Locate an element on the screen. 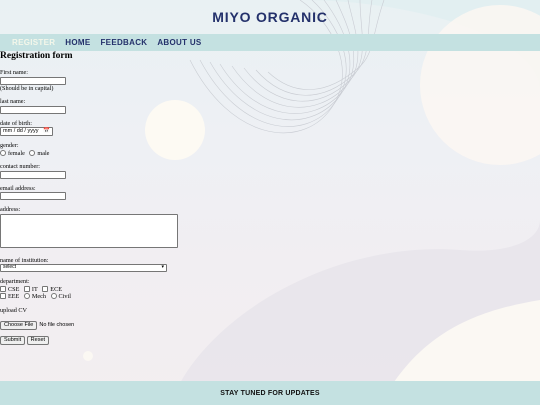  gender-options: female male is located at coordinates (270, 153).